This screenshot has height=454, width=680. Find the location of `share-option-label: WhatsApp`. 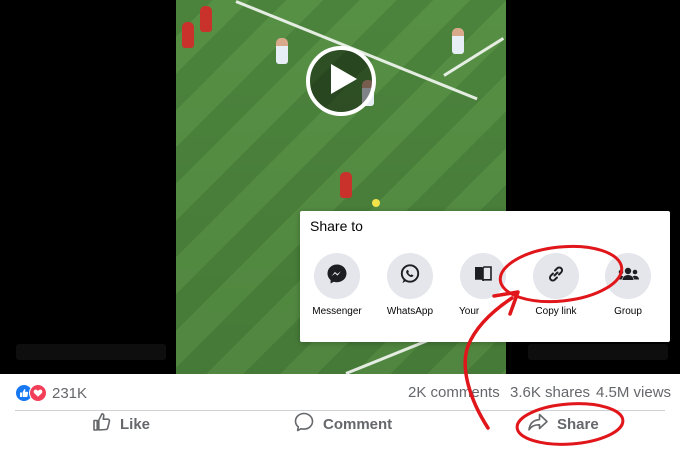

share-option-label: WhatsApp is located at coordinates (410, 311).